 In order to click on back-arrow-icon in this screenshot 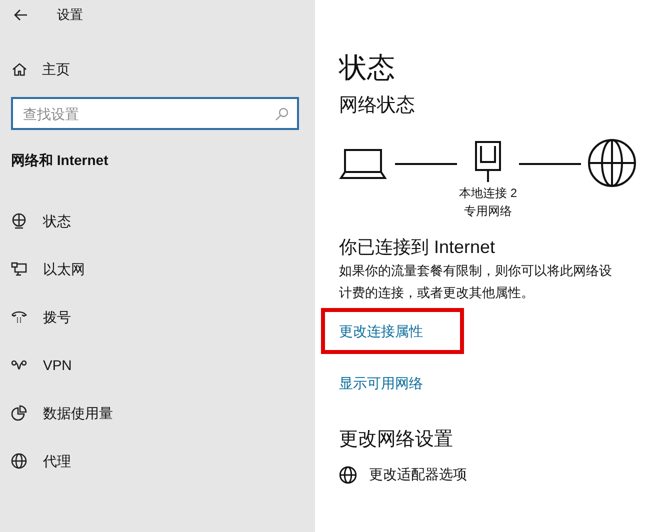, I will do `click(21, 15)`.